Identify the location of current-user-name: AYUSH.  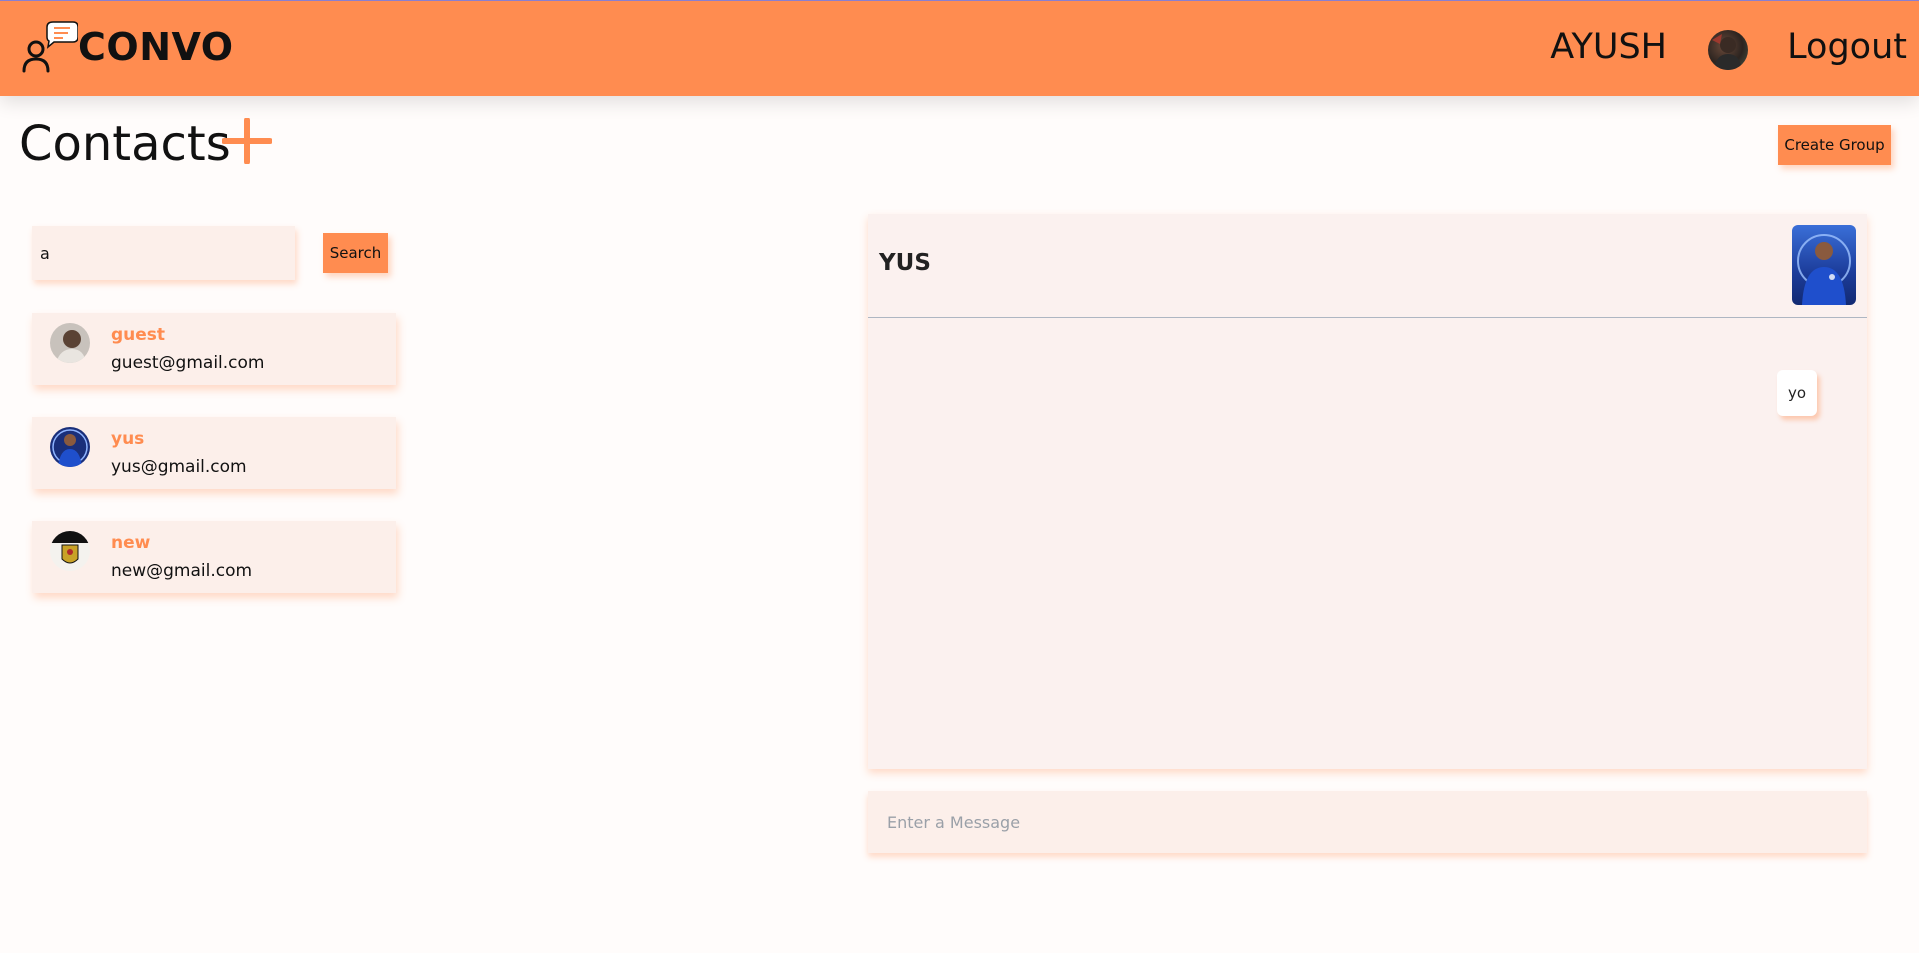
(1608, 47).